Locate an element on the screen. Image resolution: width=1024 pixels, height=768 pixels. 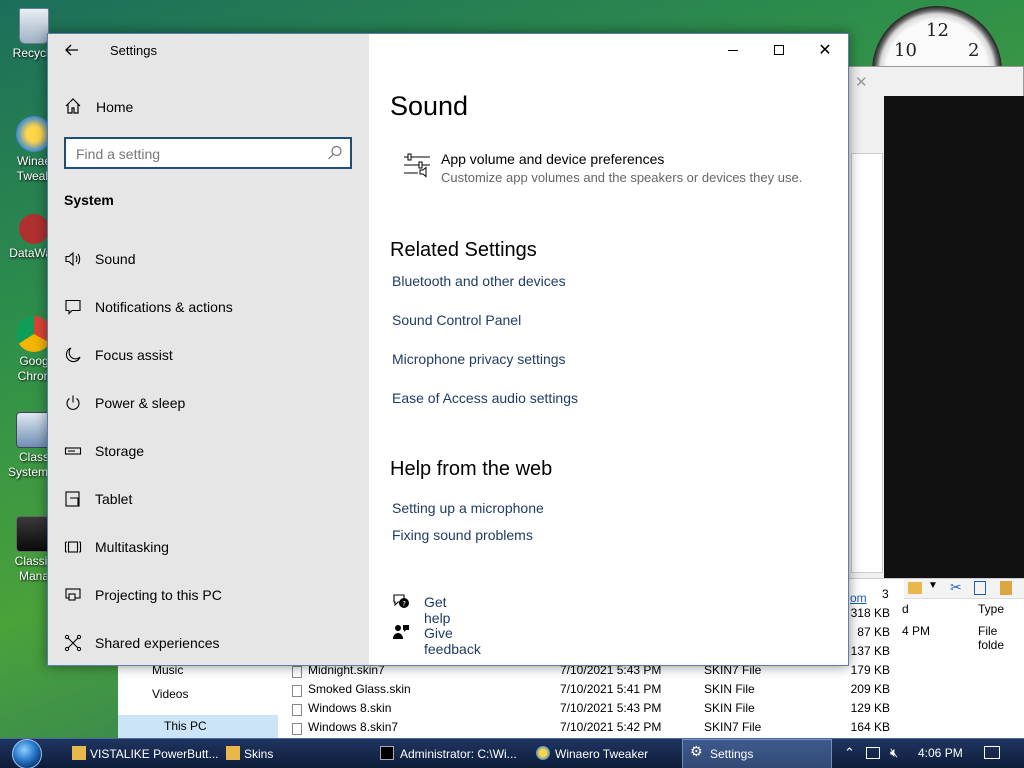
title-bar: Settings is located at coordinates (208, 50).